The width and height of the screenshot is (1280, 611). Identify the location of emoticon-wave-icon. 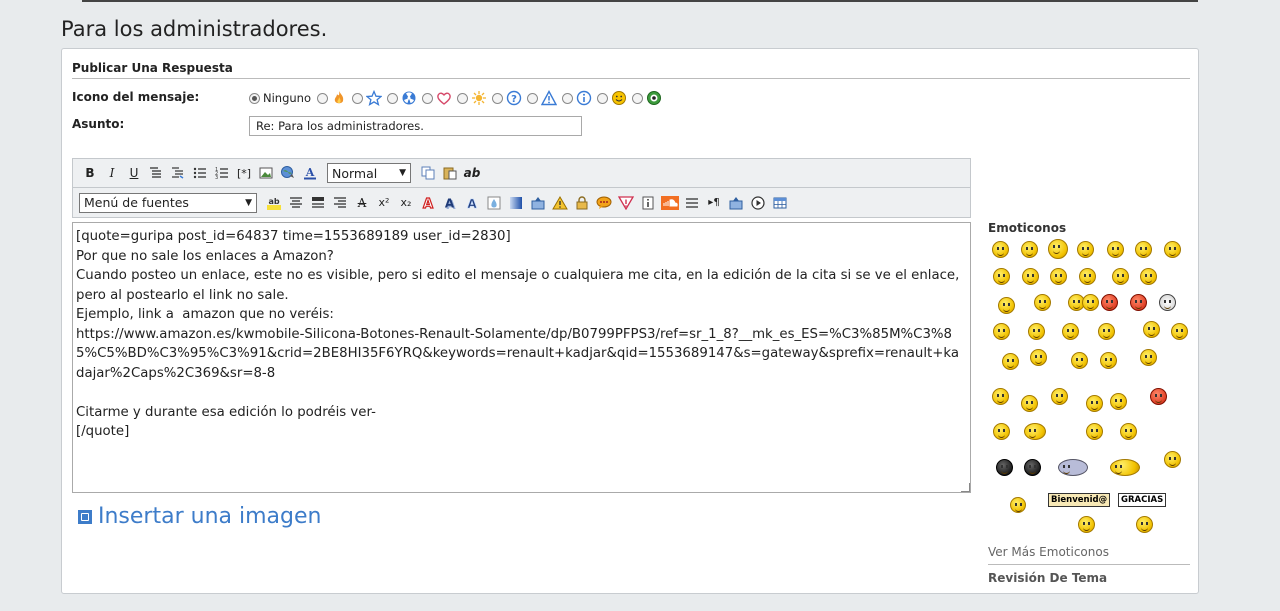
(1059, 396).